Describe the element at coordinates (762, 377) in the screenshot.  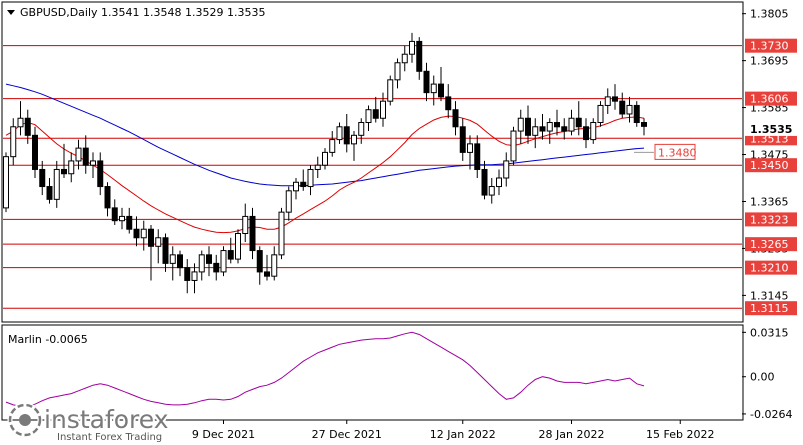
I see `osc-tick-label: 0.00` at that location.